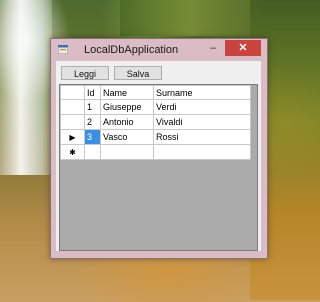  What do you see at coordinates (26, 87) in the screenshot?
I see `desktop-waterfall-background` at bounding box center [26, 87].